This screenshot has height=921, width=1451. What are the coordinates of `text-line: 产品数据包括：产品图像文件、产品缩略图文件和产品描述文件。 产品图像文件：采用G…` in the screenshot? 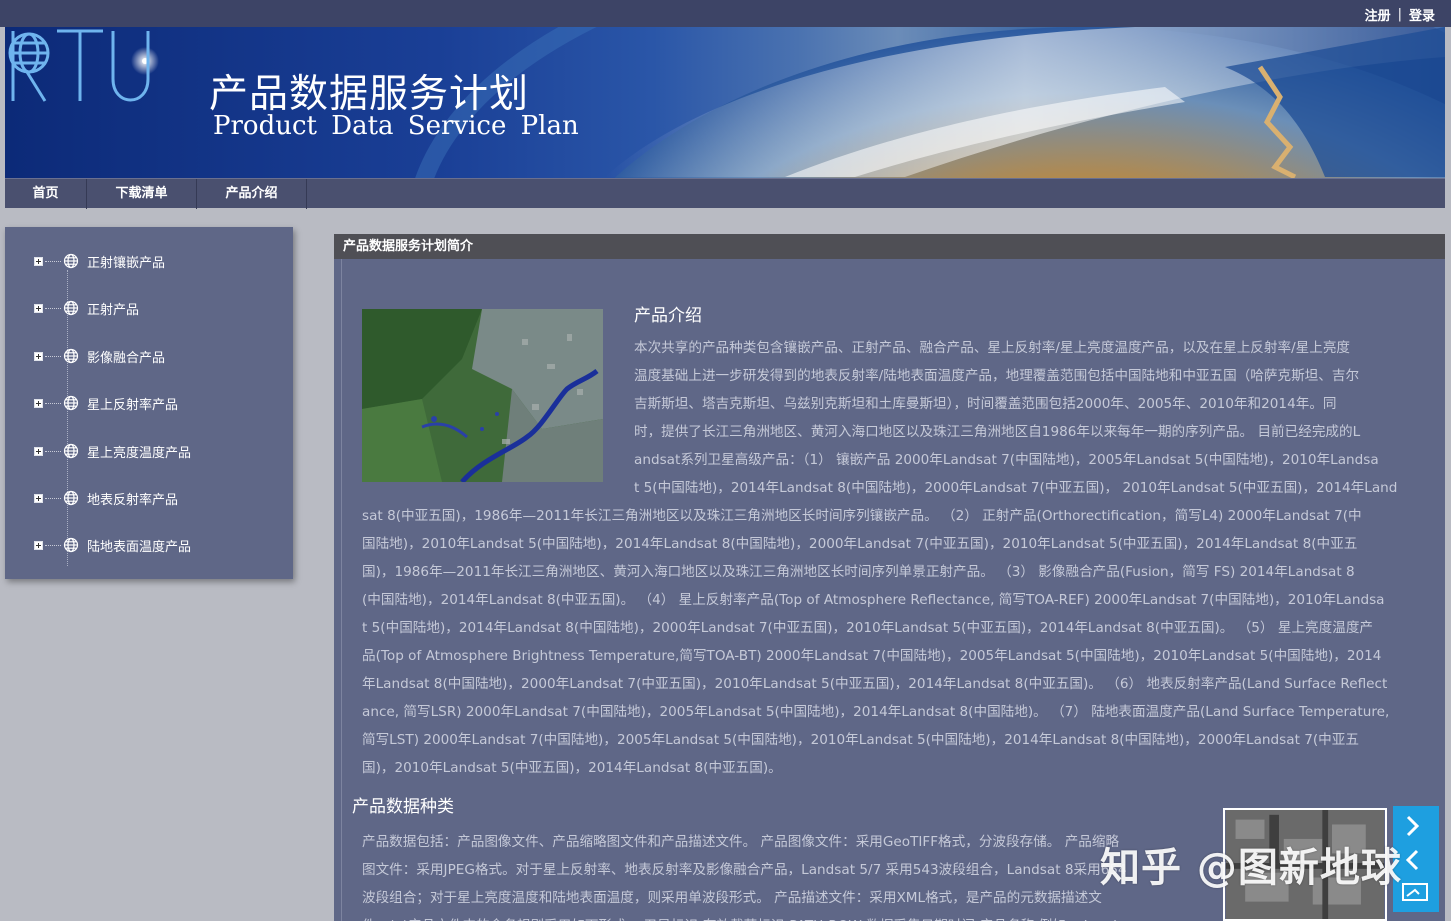 It's located at (741, 842).